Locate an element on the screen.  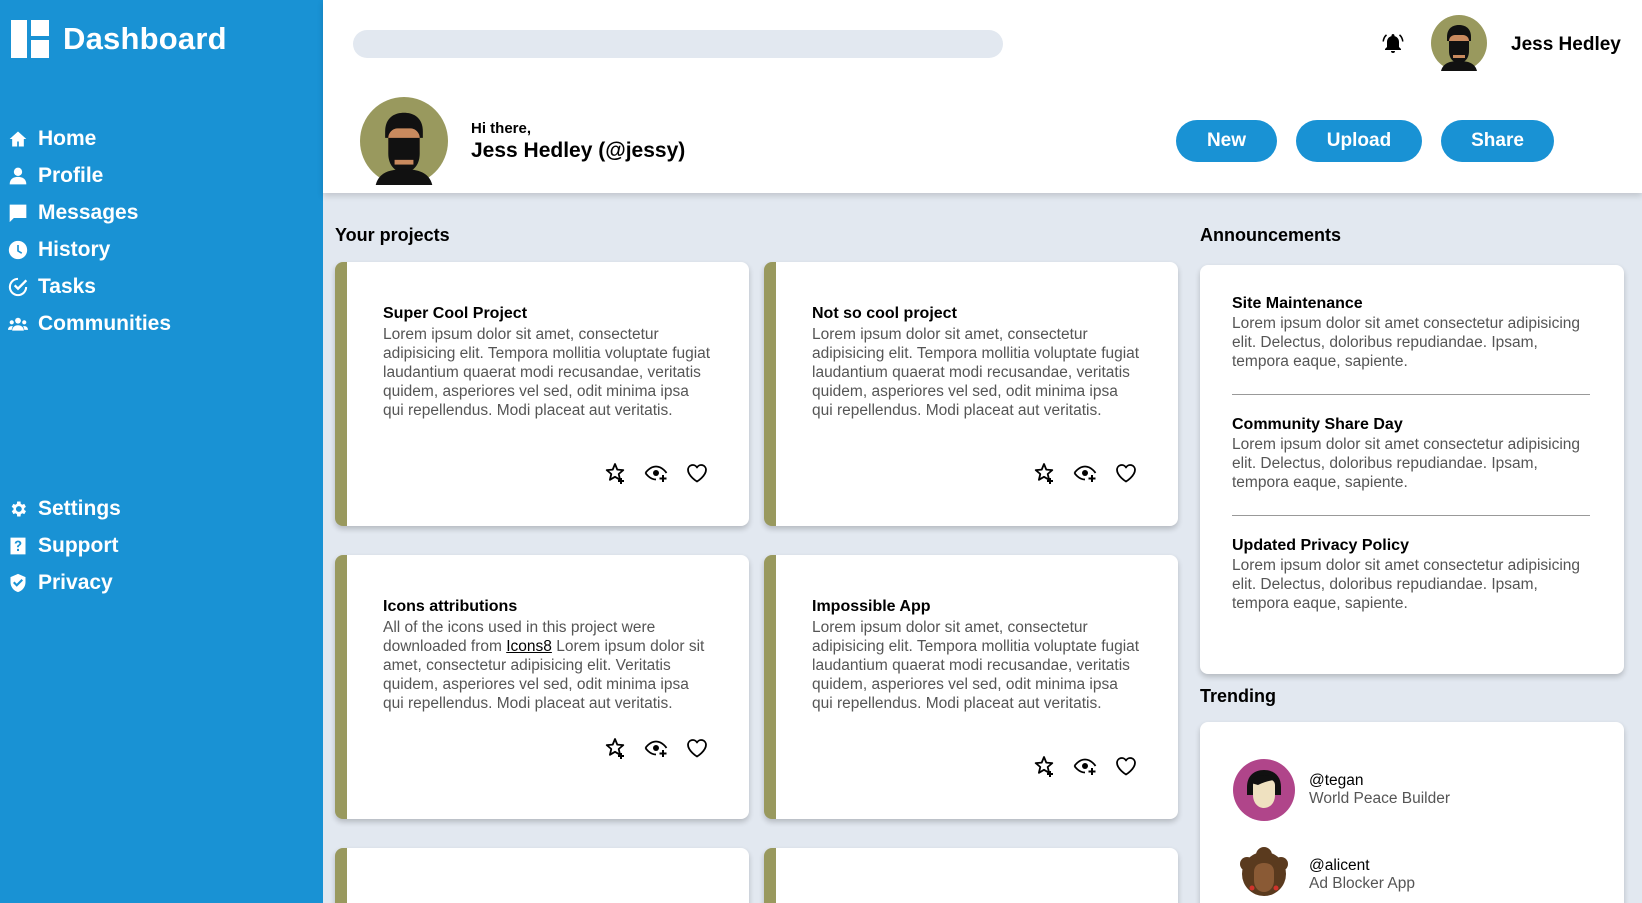
sidebar-item-messages: Messages is located at coordinates (89, 212).